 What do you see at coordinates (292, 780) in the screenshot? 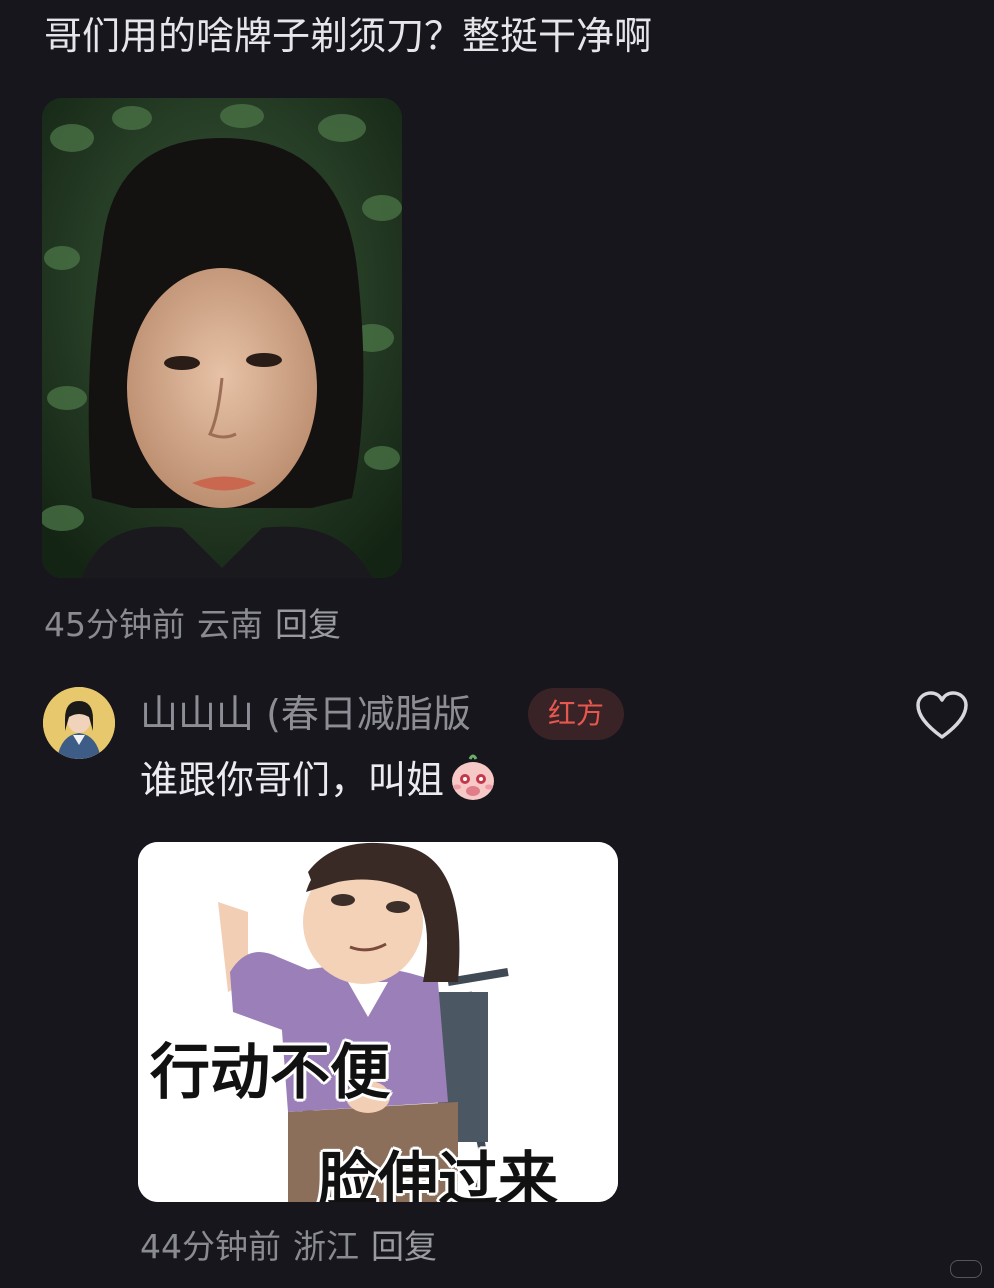
I see `reply-text: 谁跟你哥们，叫姐` at bounding box center [292, 780].